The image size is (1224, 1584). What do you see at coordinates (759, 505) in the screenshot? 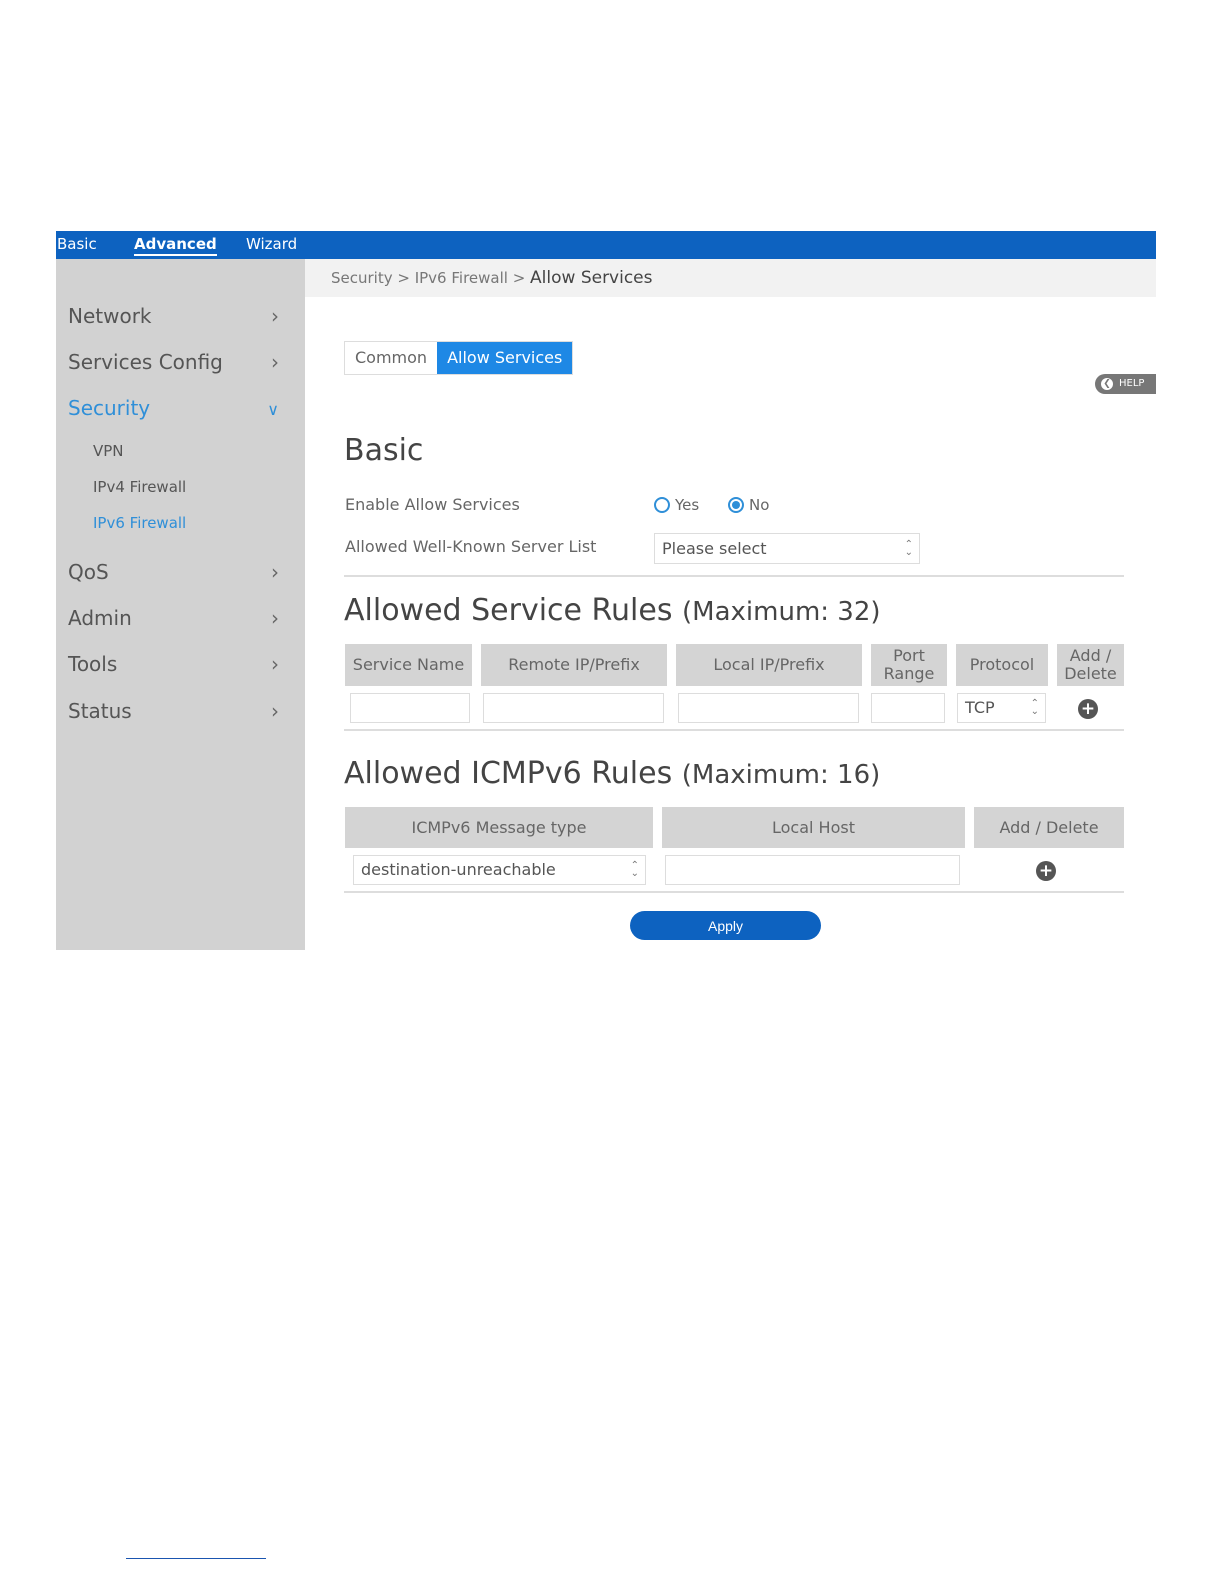
I see `radio-no-label: No` at bounding box center [759, 505].